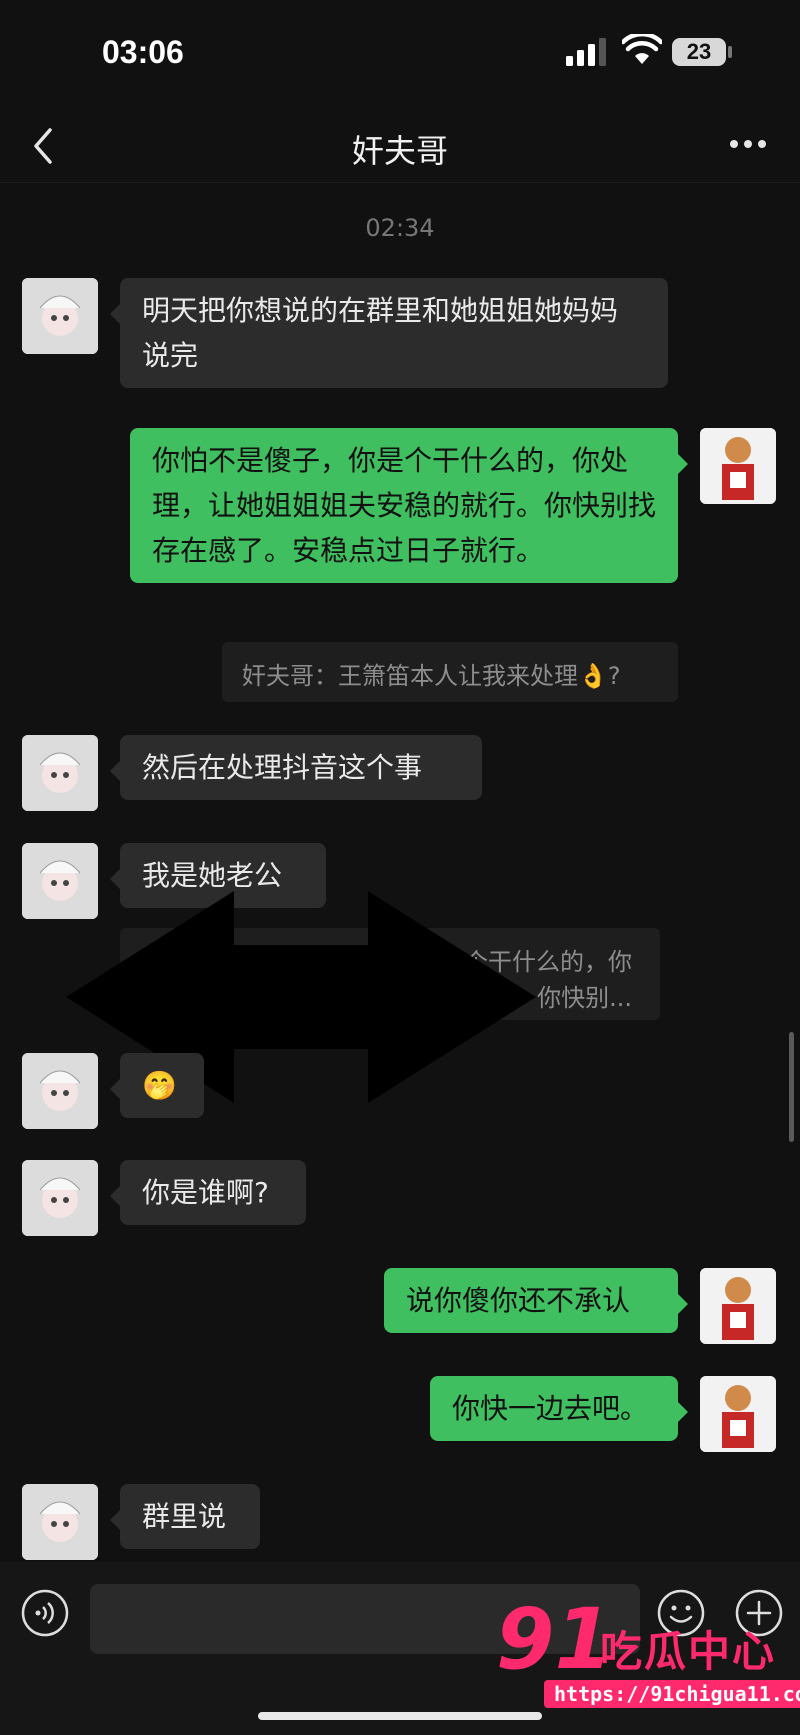 The height and width of the screenshot is (1735, 800). I want to click on battery-icon: 23, so click(699, 52).